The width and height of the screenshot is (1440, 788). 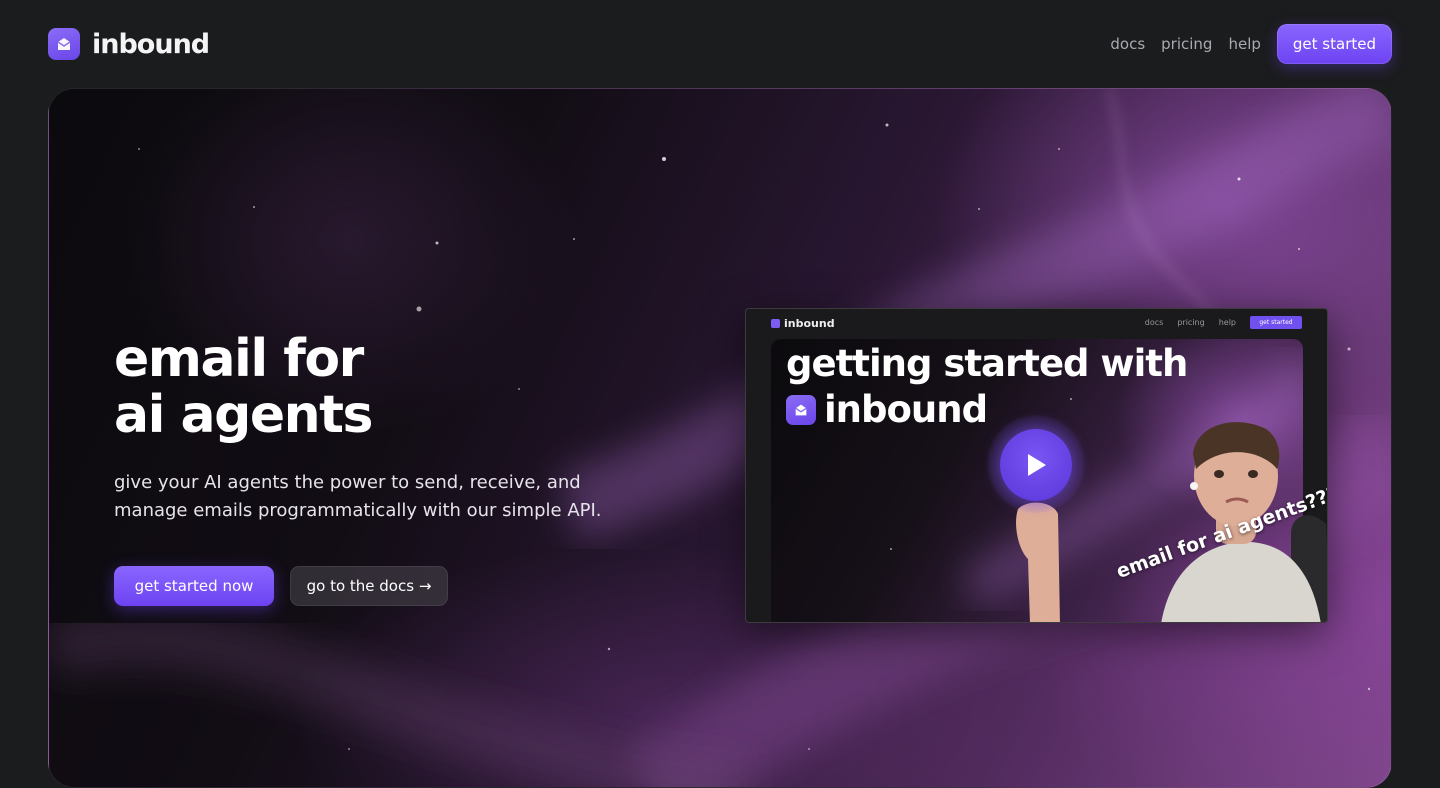 I want to click on video-mini-brand: inbound, so click(x=803, y=323).